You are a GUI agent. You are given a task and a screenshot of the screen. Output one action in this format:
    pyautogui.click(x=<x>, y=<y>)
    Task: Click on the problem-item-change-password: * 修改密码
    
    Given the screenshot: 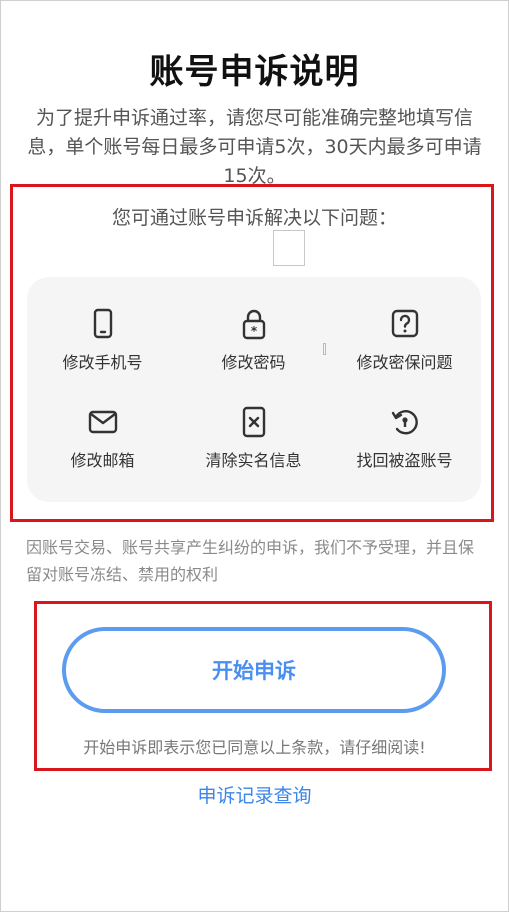 What is the action you would take?
    pyautogui.click(x=253, y=340)
    